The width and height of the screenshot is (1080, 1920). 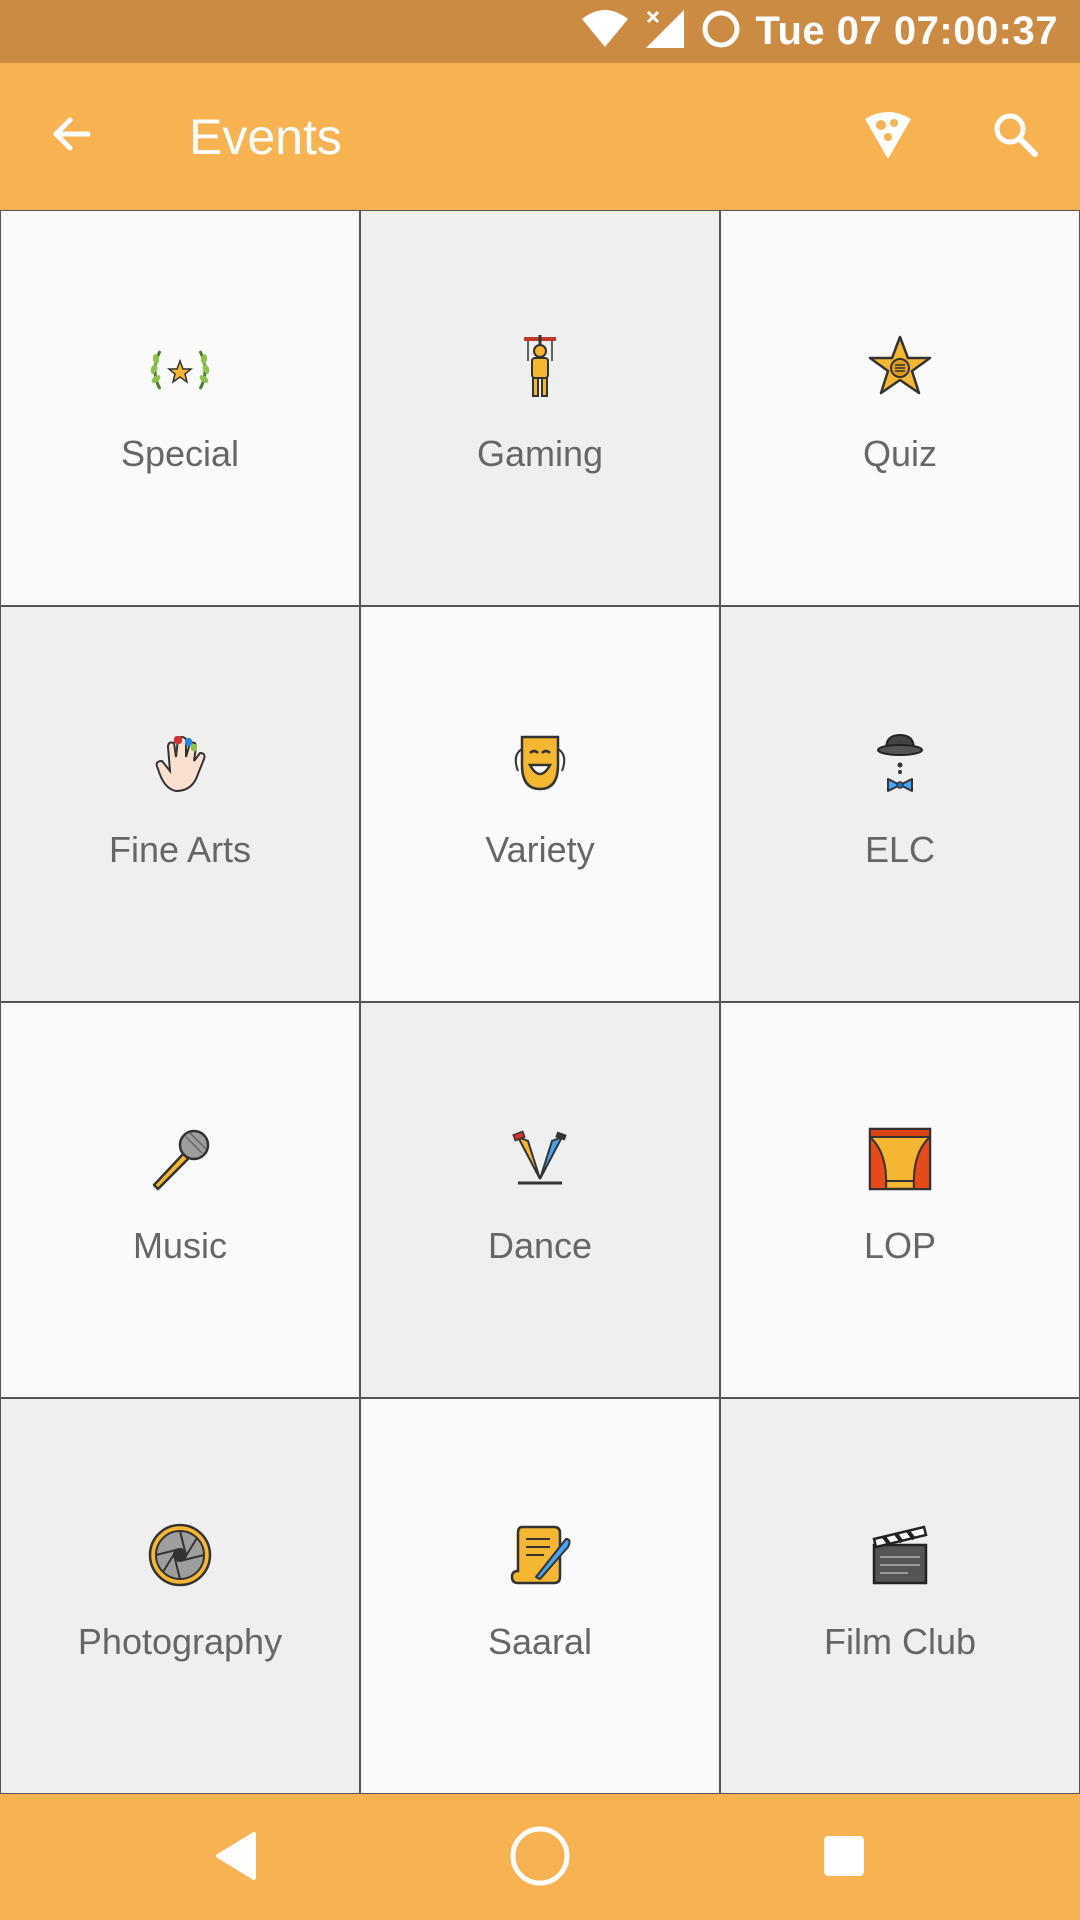 I want to click on tile-gaming: Gaming, so click(x=540, y=408).